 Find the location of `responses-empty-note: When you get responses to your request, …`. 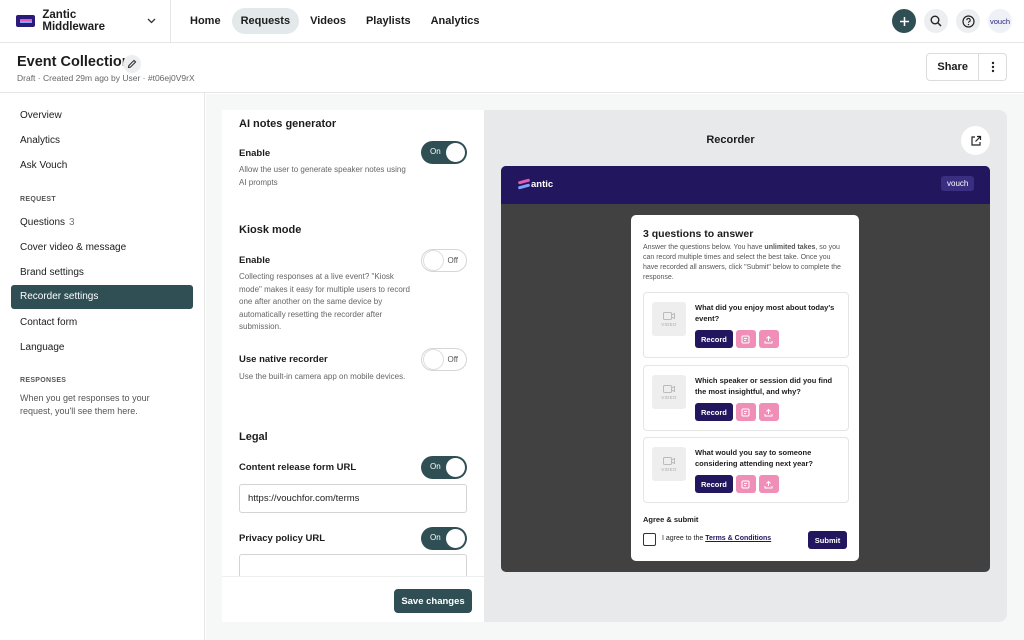

responses-empty-note: When you get responses to your request, … is located at coordinates (85, 404).